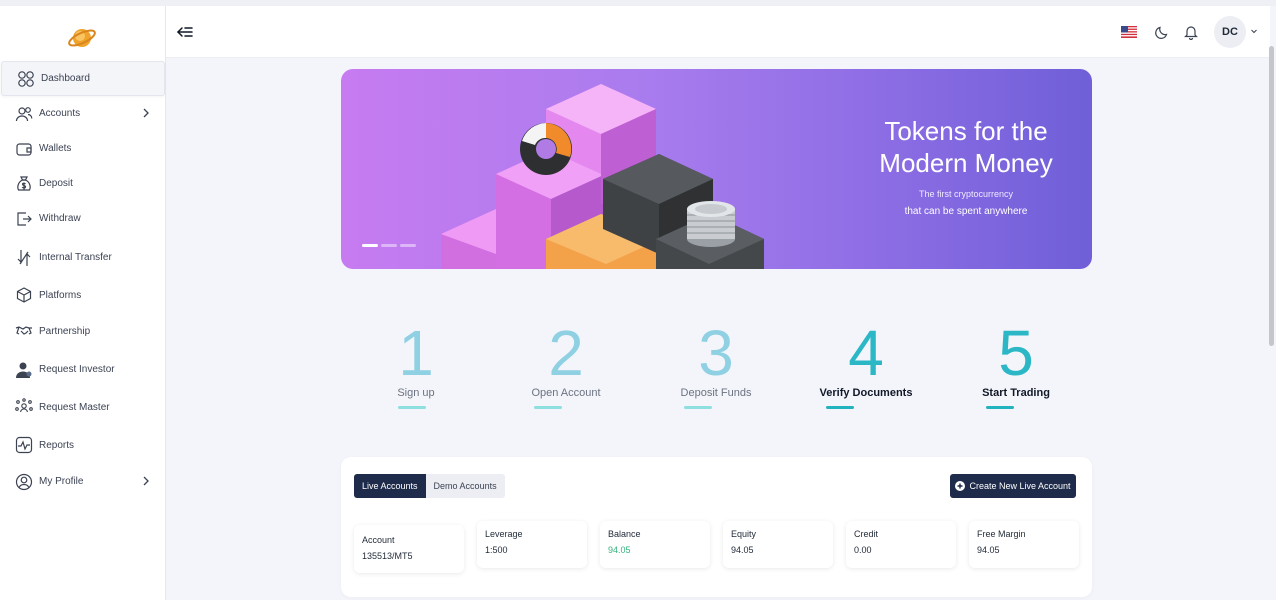 This screenshot has height=600, width=1276. I want to click on dashboard-icon, so click(26, 79).